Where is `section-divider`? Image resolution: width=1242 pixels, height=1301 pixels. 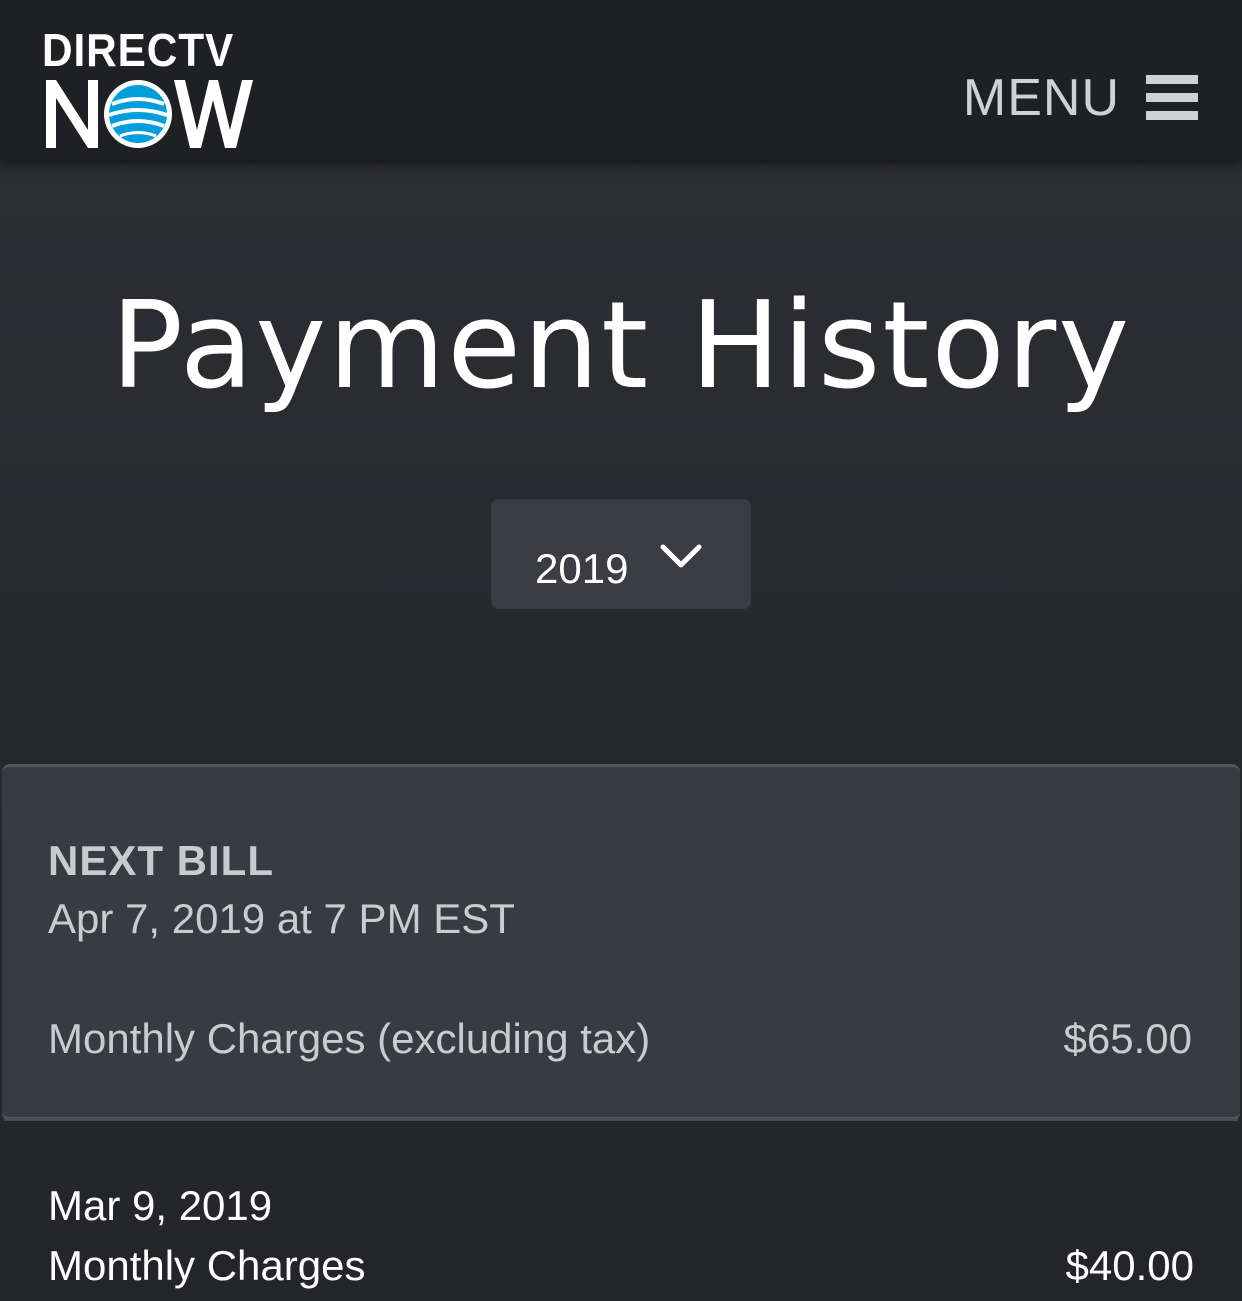
section-divider is located at coordinates (621, 1119).